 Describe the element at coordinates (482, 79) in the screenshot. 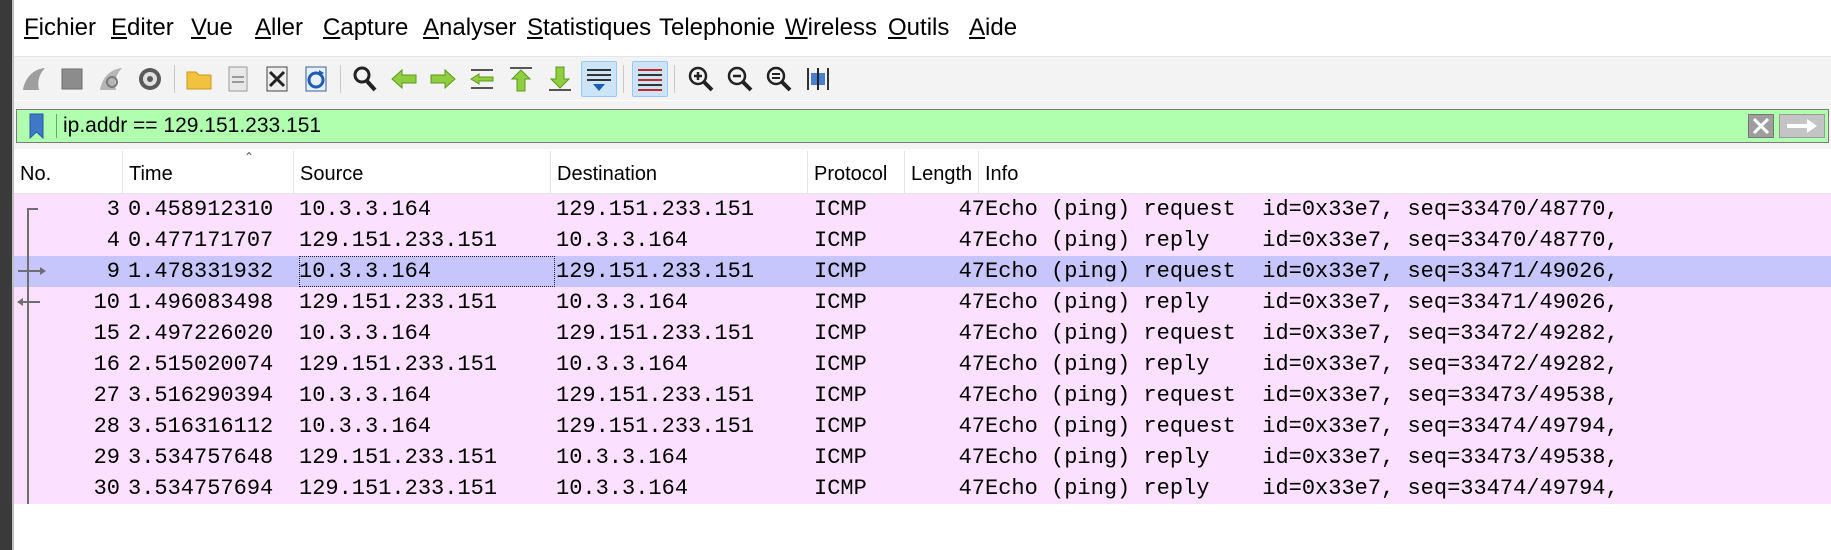

I see `go-to-packet-icon` at that location.